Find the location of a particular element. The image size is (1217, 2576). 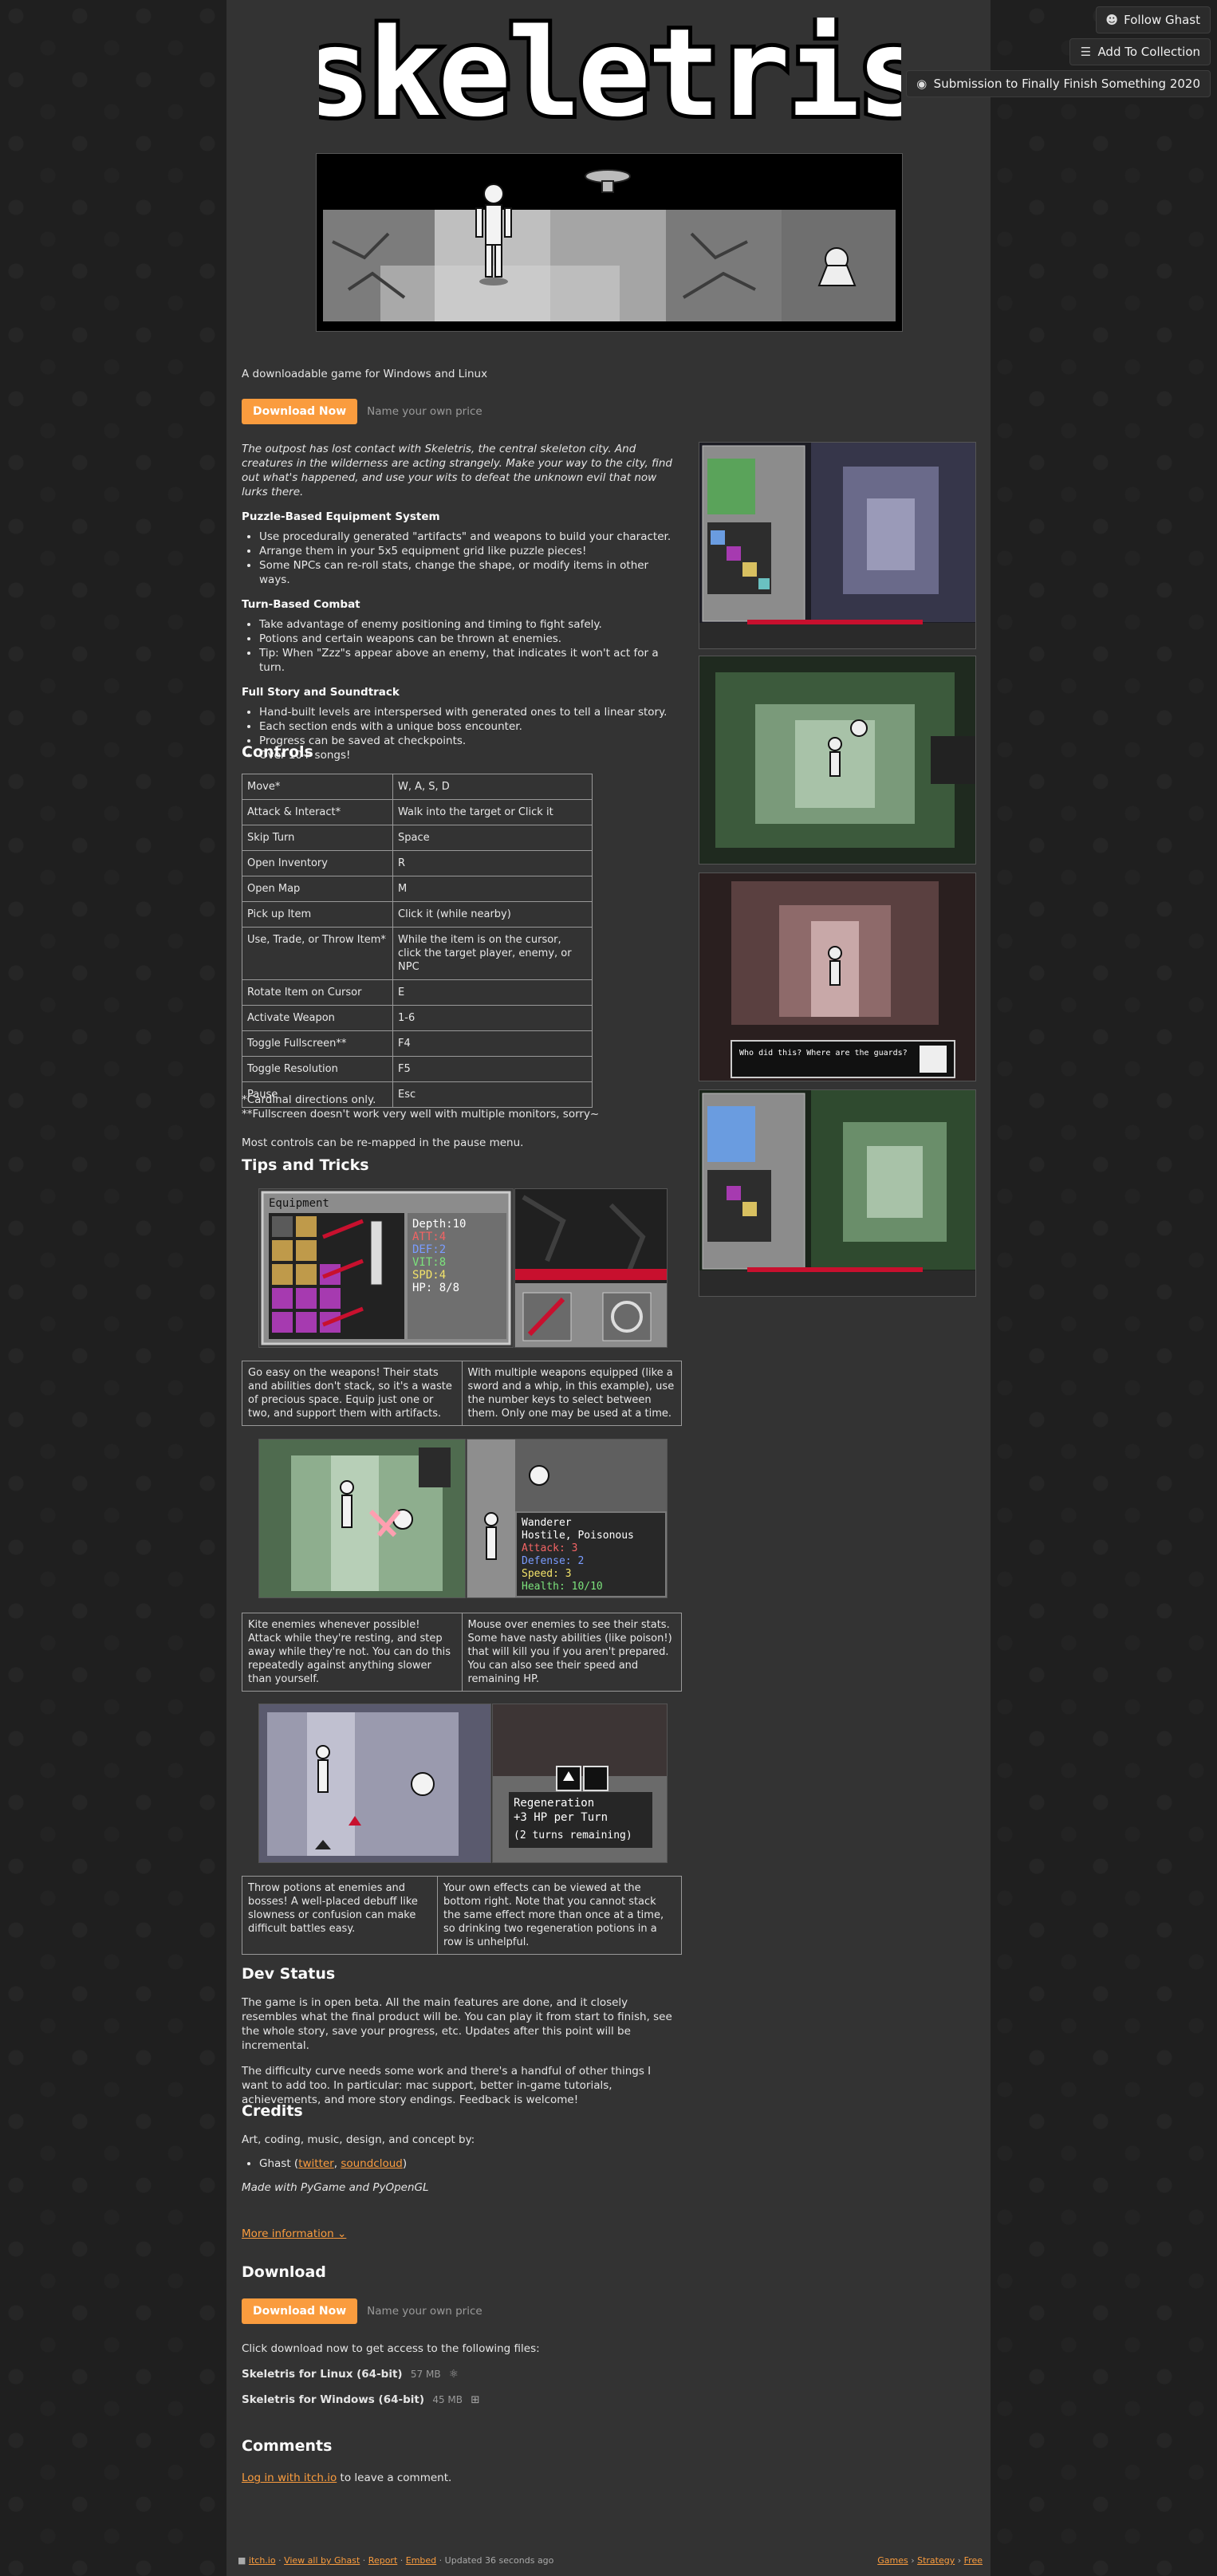

report-link: Report is located at coordinates (382, 2560).